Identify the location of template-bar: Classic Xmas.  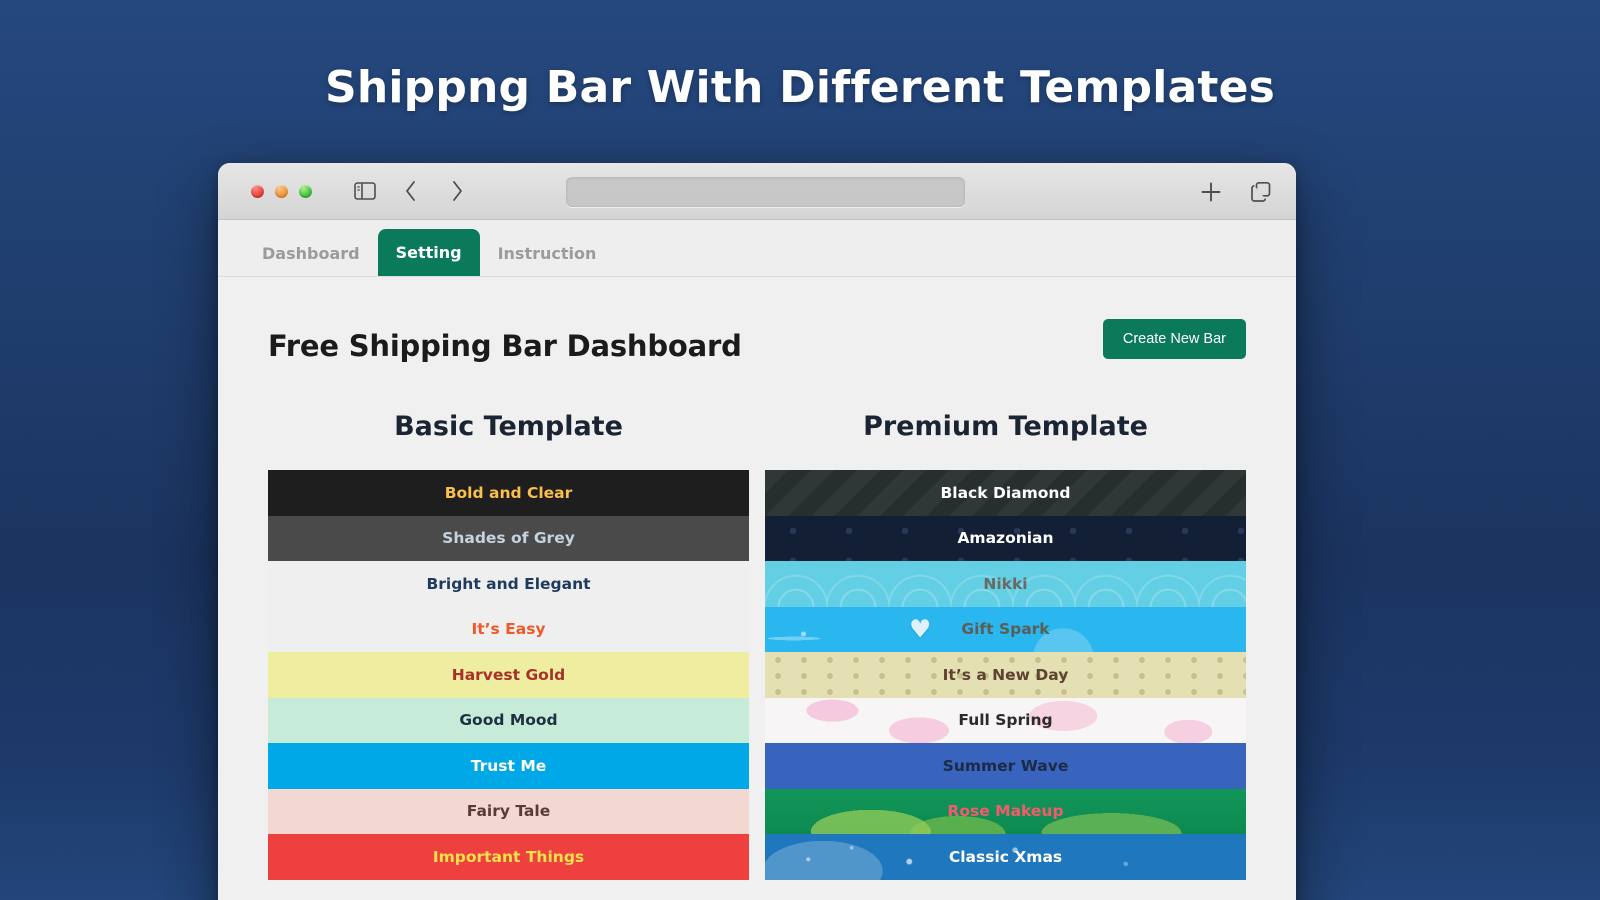
(1005, 857).